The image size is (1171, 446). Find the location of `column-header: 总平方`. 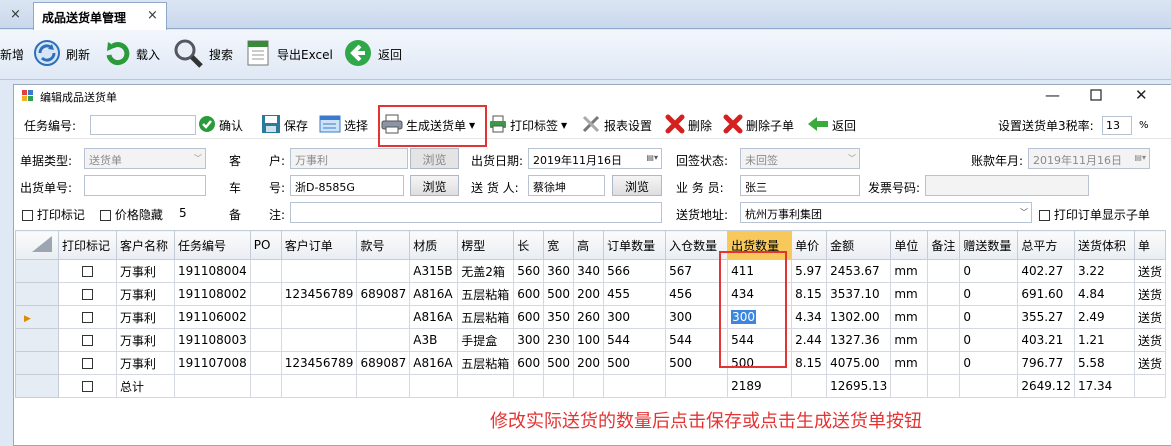

column-header: 总平方 is located at coordinates (1046, 245).